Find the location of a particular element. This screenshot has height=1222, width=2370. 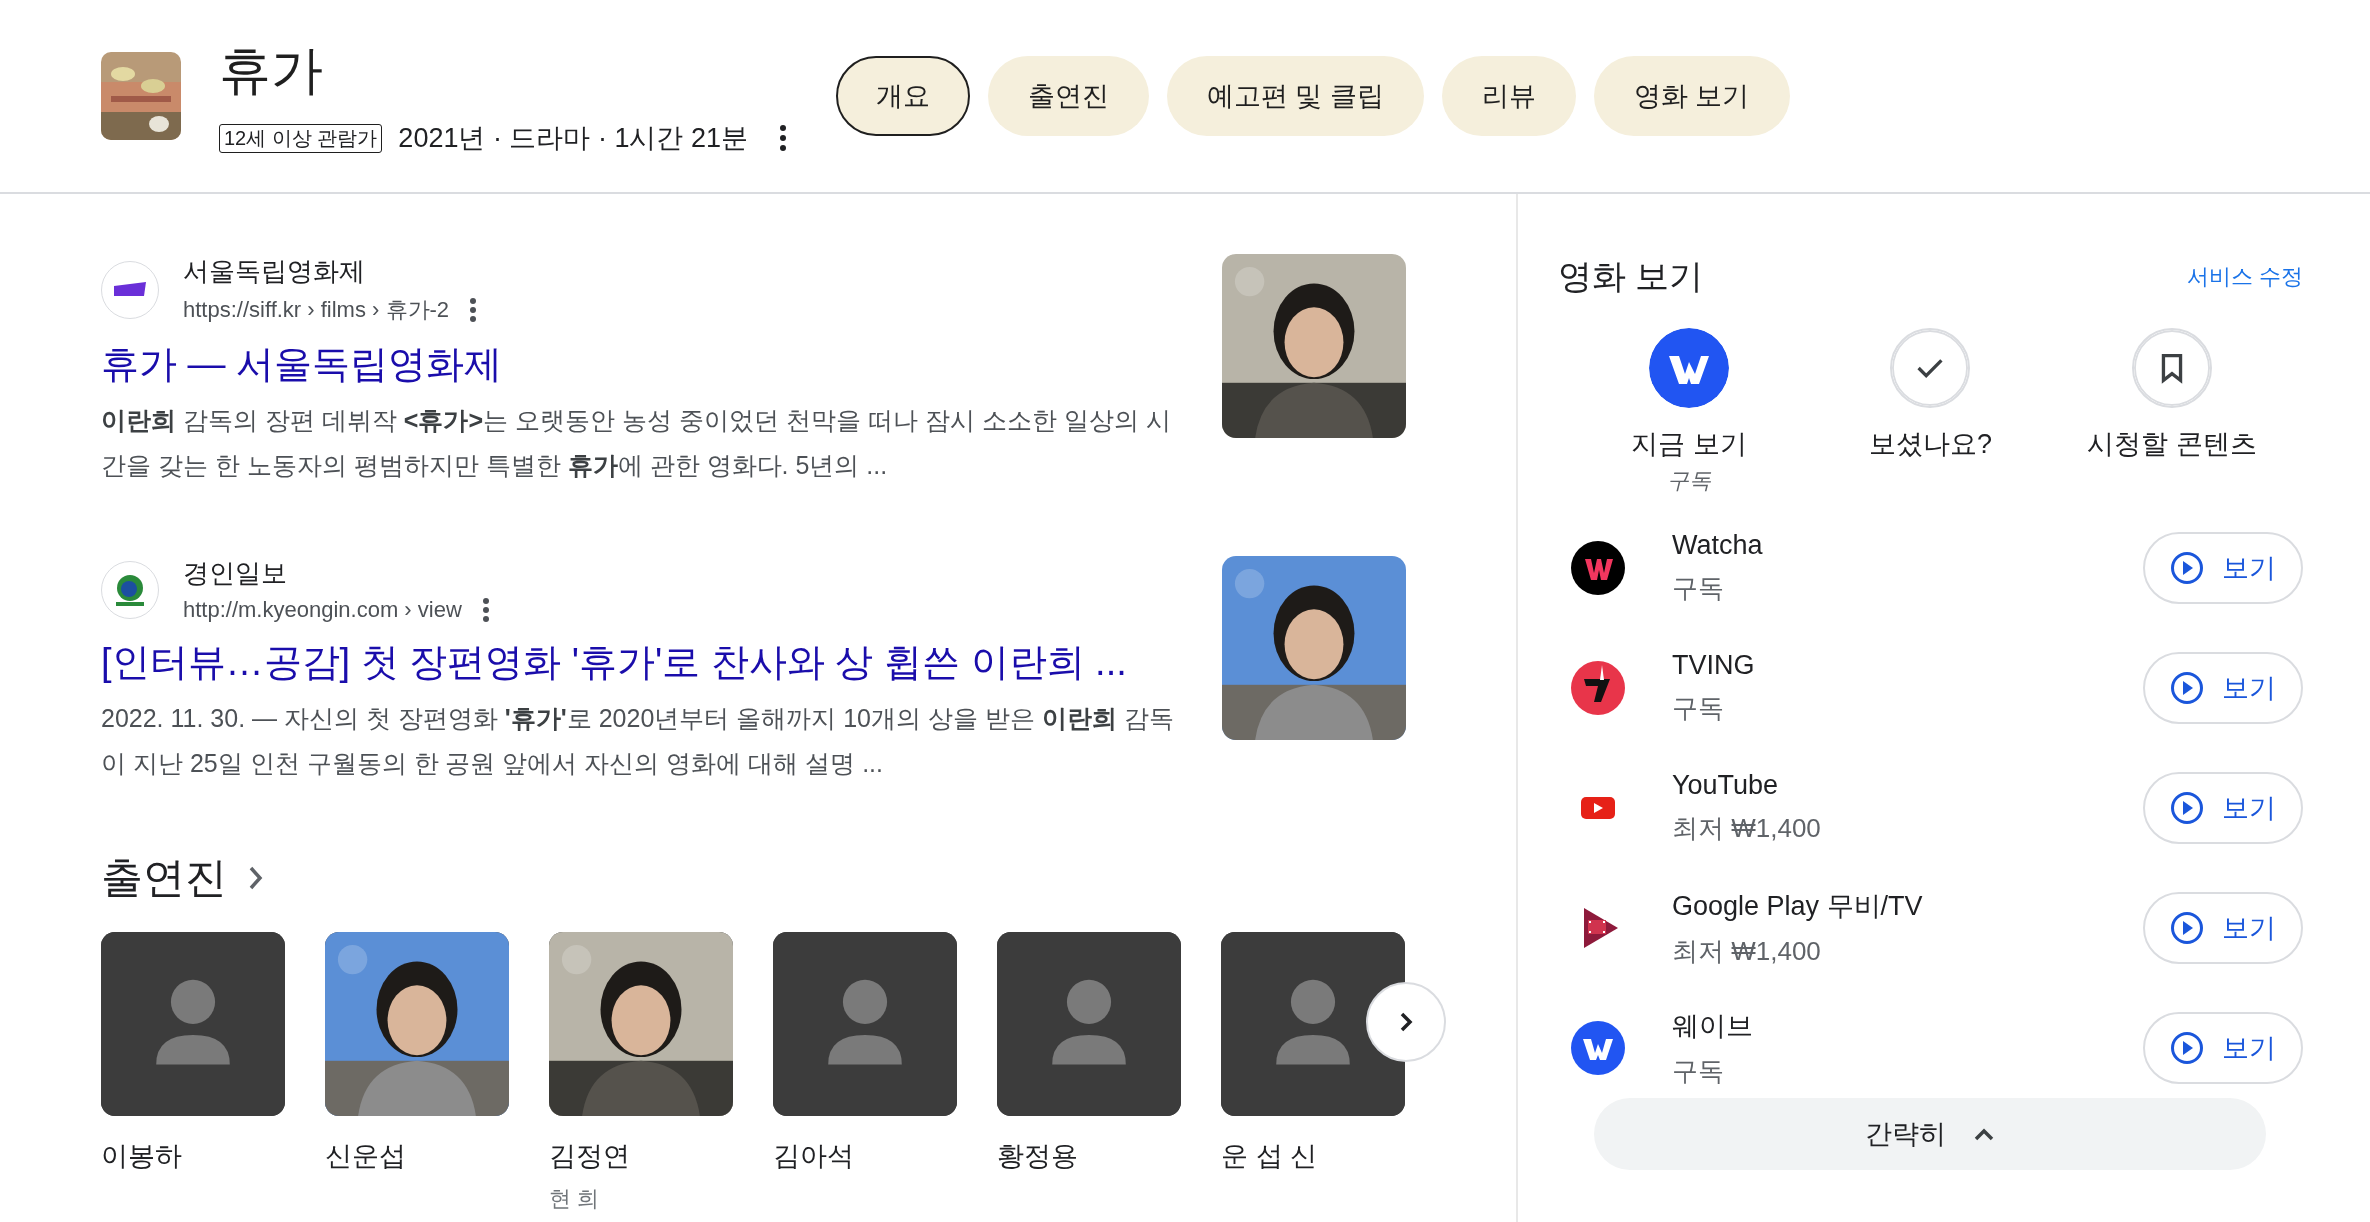

result-url: https://siff.kr › films › 휴가-2 is located at coordinates (316, 310).